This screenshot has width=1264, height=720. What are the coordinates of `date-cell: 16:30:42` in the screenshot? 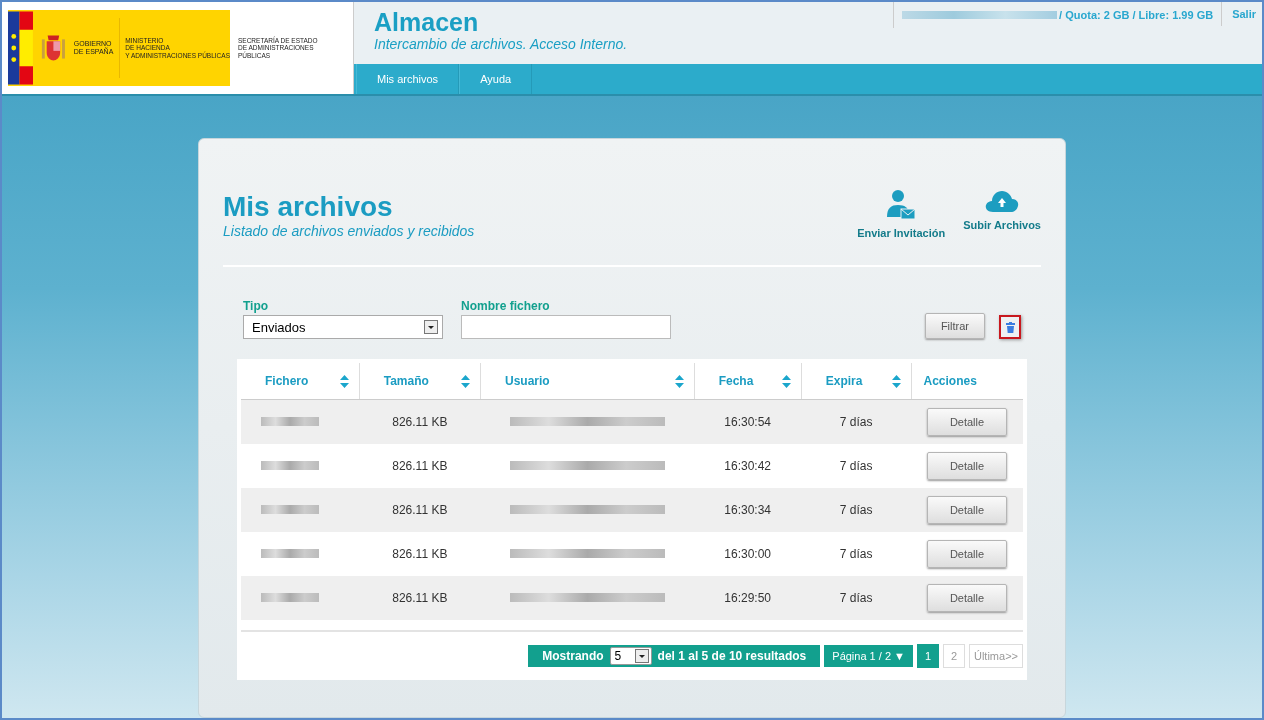 It's located at (747, 466).